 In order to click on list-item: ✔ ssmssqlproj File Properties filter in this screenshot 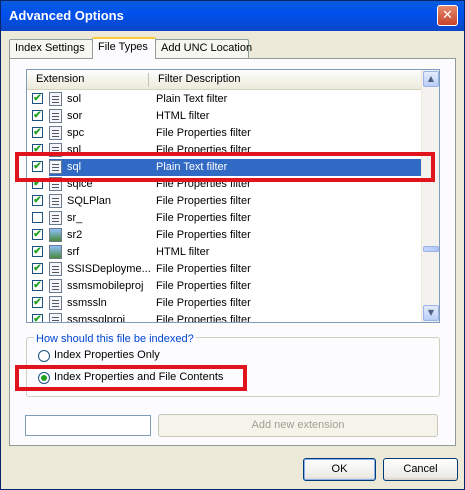, I will do `click(224, 317)`.